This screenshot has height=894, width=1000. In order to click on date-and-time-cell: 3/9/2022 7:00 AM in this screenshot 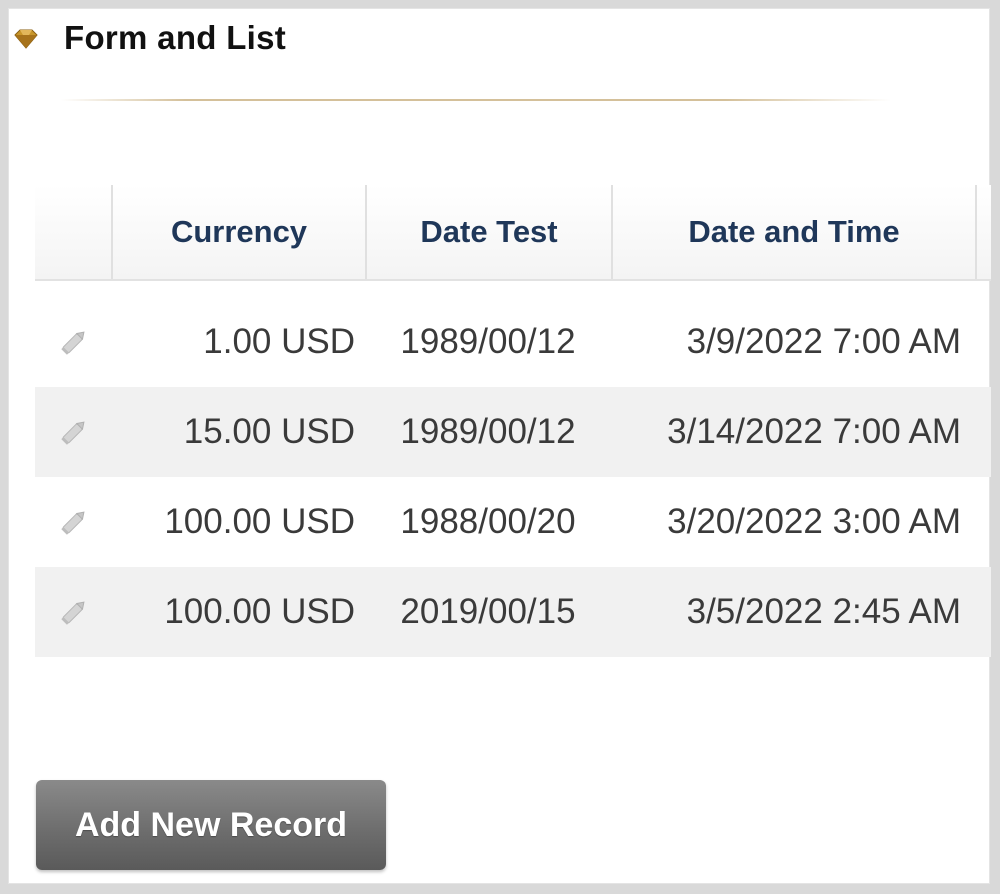, I will do `click(823, 341)`.